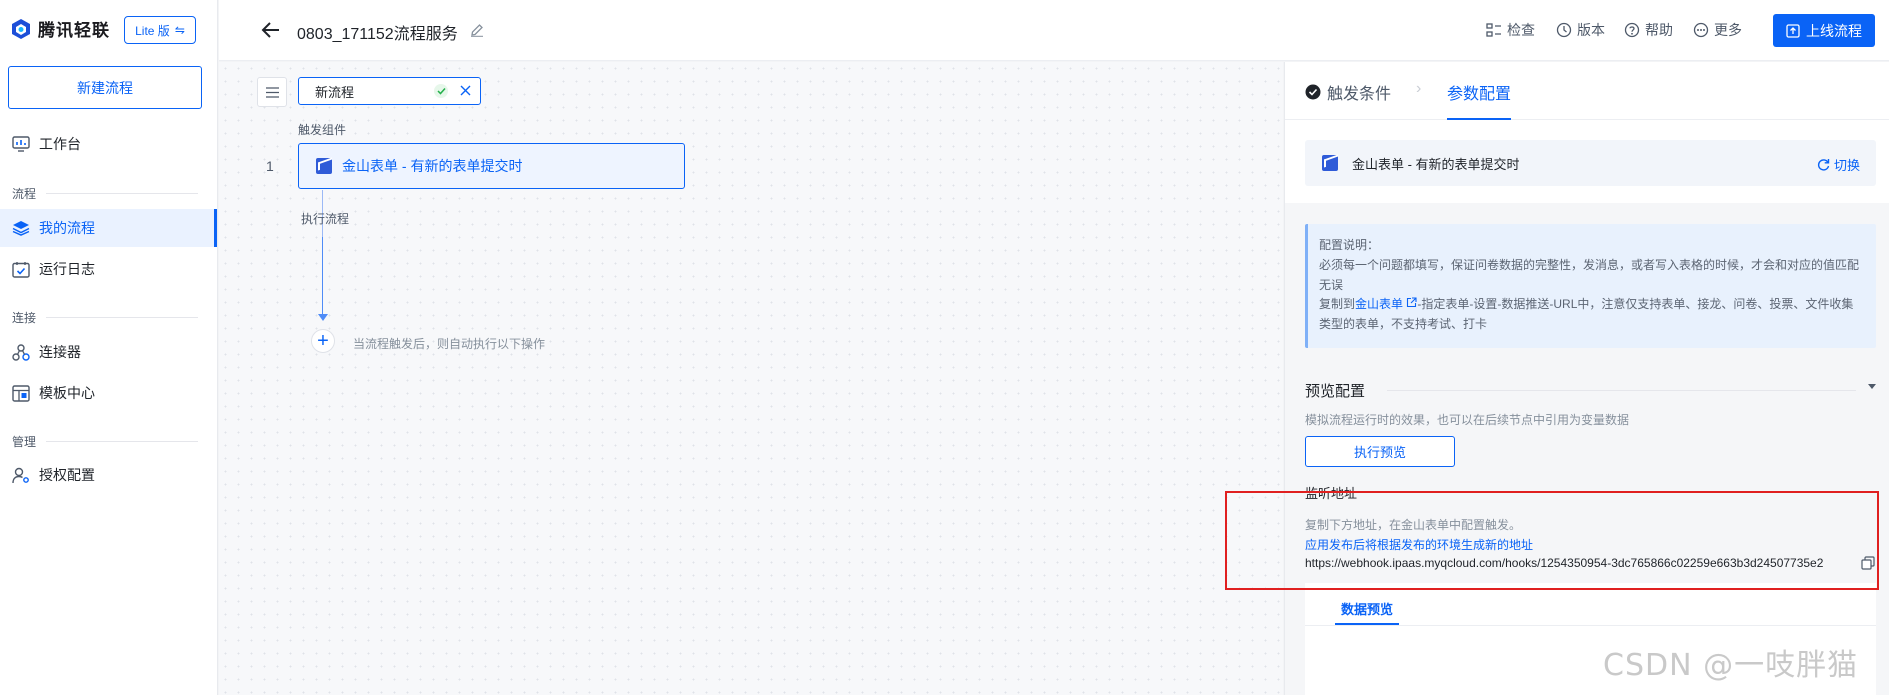 Image resolution: width=1889 pixels, height=695 pixels. What do you see at coordinates (1412, 302) in the screenshot?
I see `external-link-icon` at bounding box center [1412, 302].